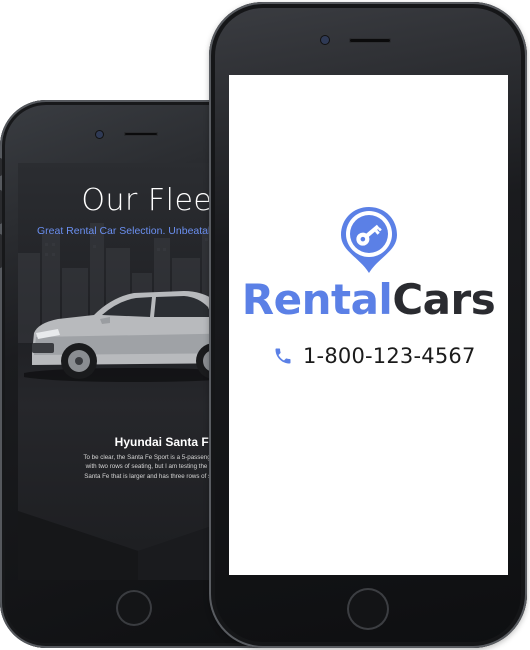  I want to click on phone-icon, so click(283, 356).